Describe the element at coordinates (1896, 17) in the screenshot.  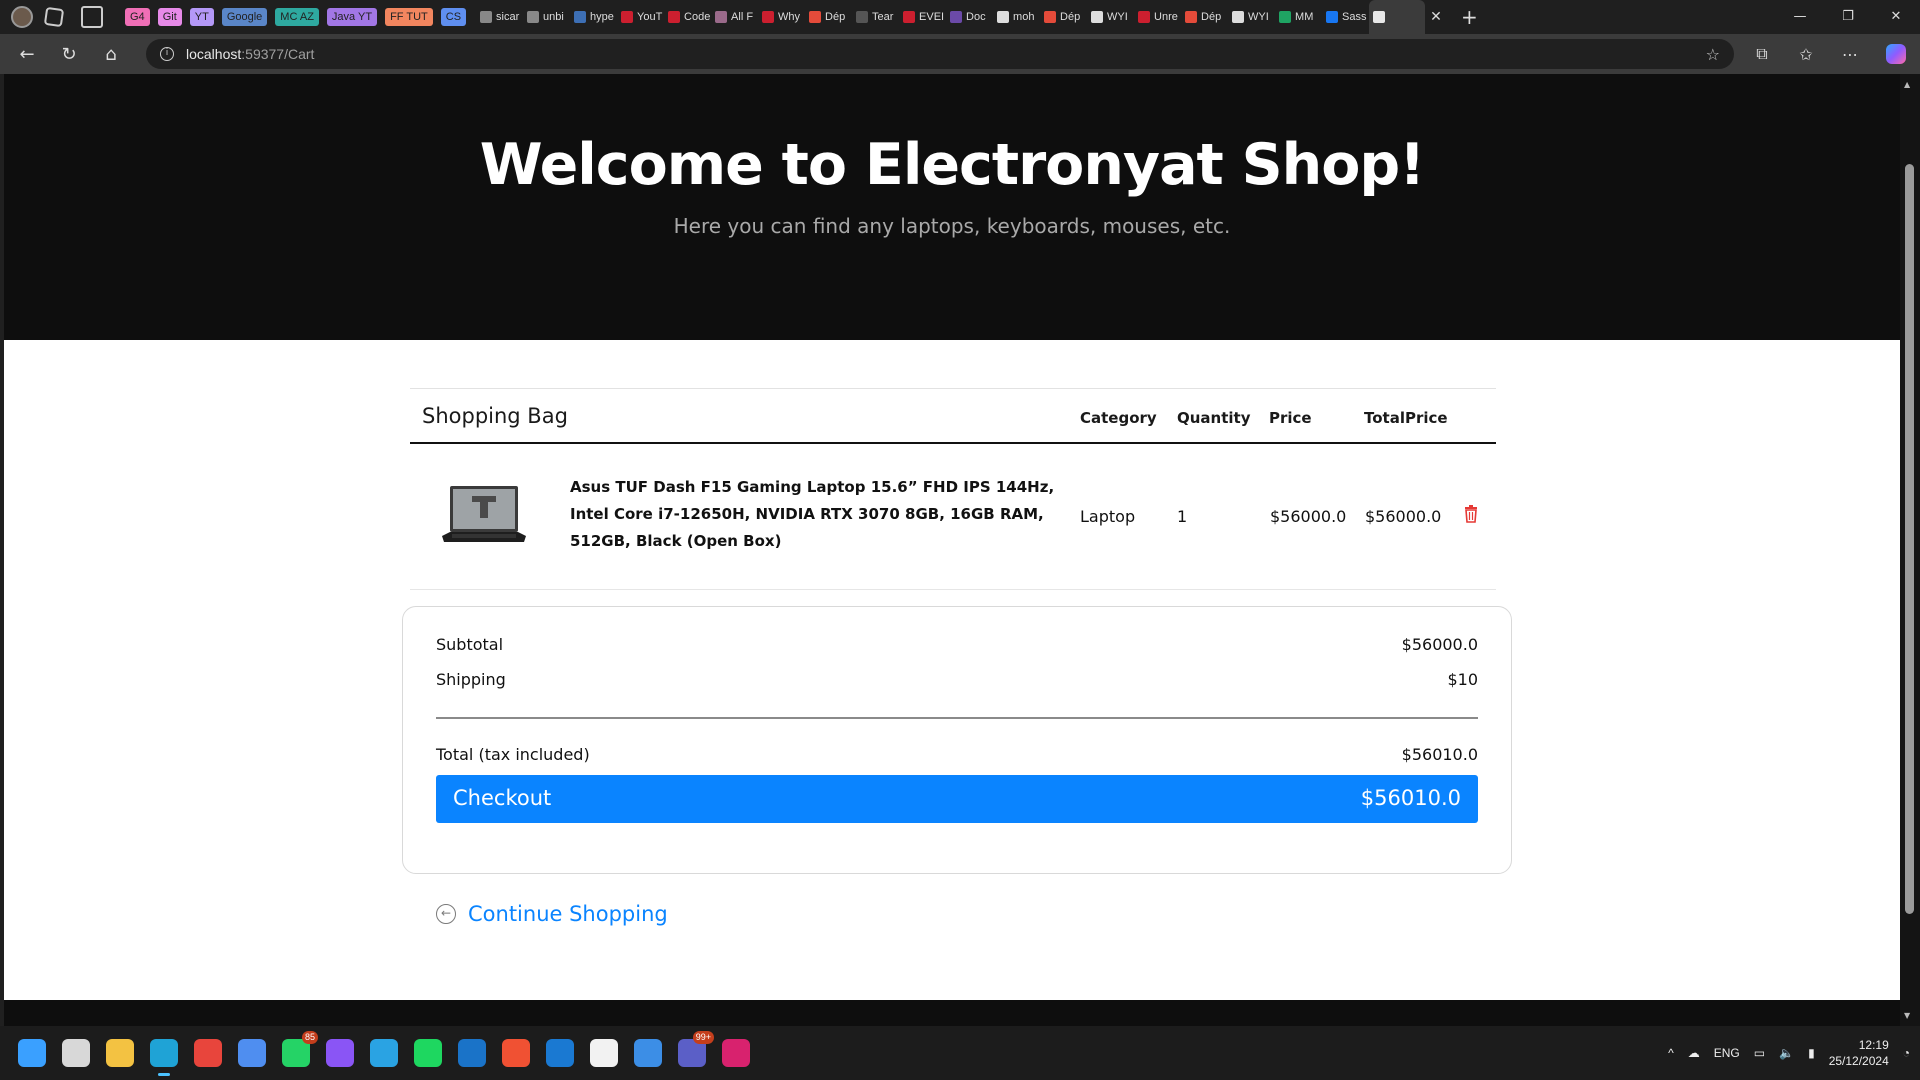
I see `close-window-icon: ✕` at that location.